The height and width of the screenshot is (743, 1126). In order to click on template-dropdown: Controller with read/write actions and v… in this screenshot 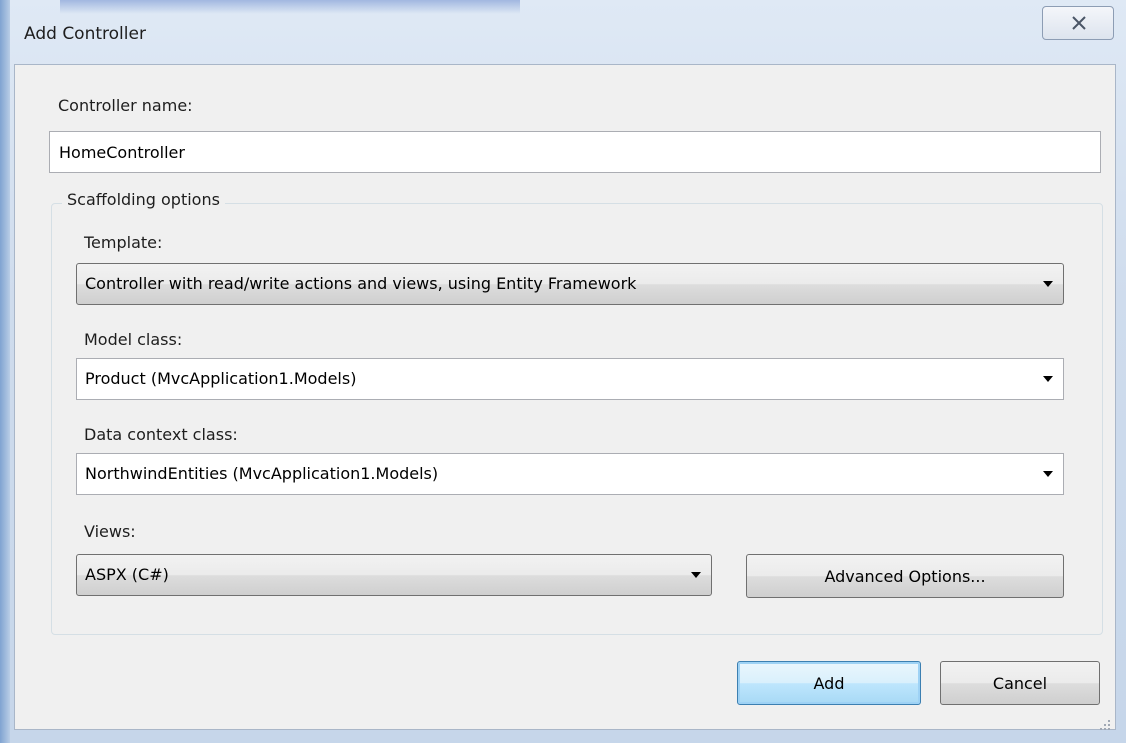, I will do `click(570, 284)`.